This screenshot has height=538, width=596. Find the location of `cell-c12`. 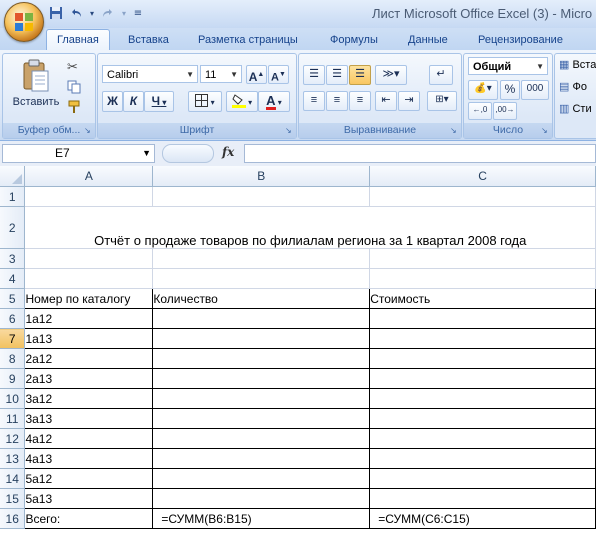

cell-c12 is located at coordinates (482, 438).